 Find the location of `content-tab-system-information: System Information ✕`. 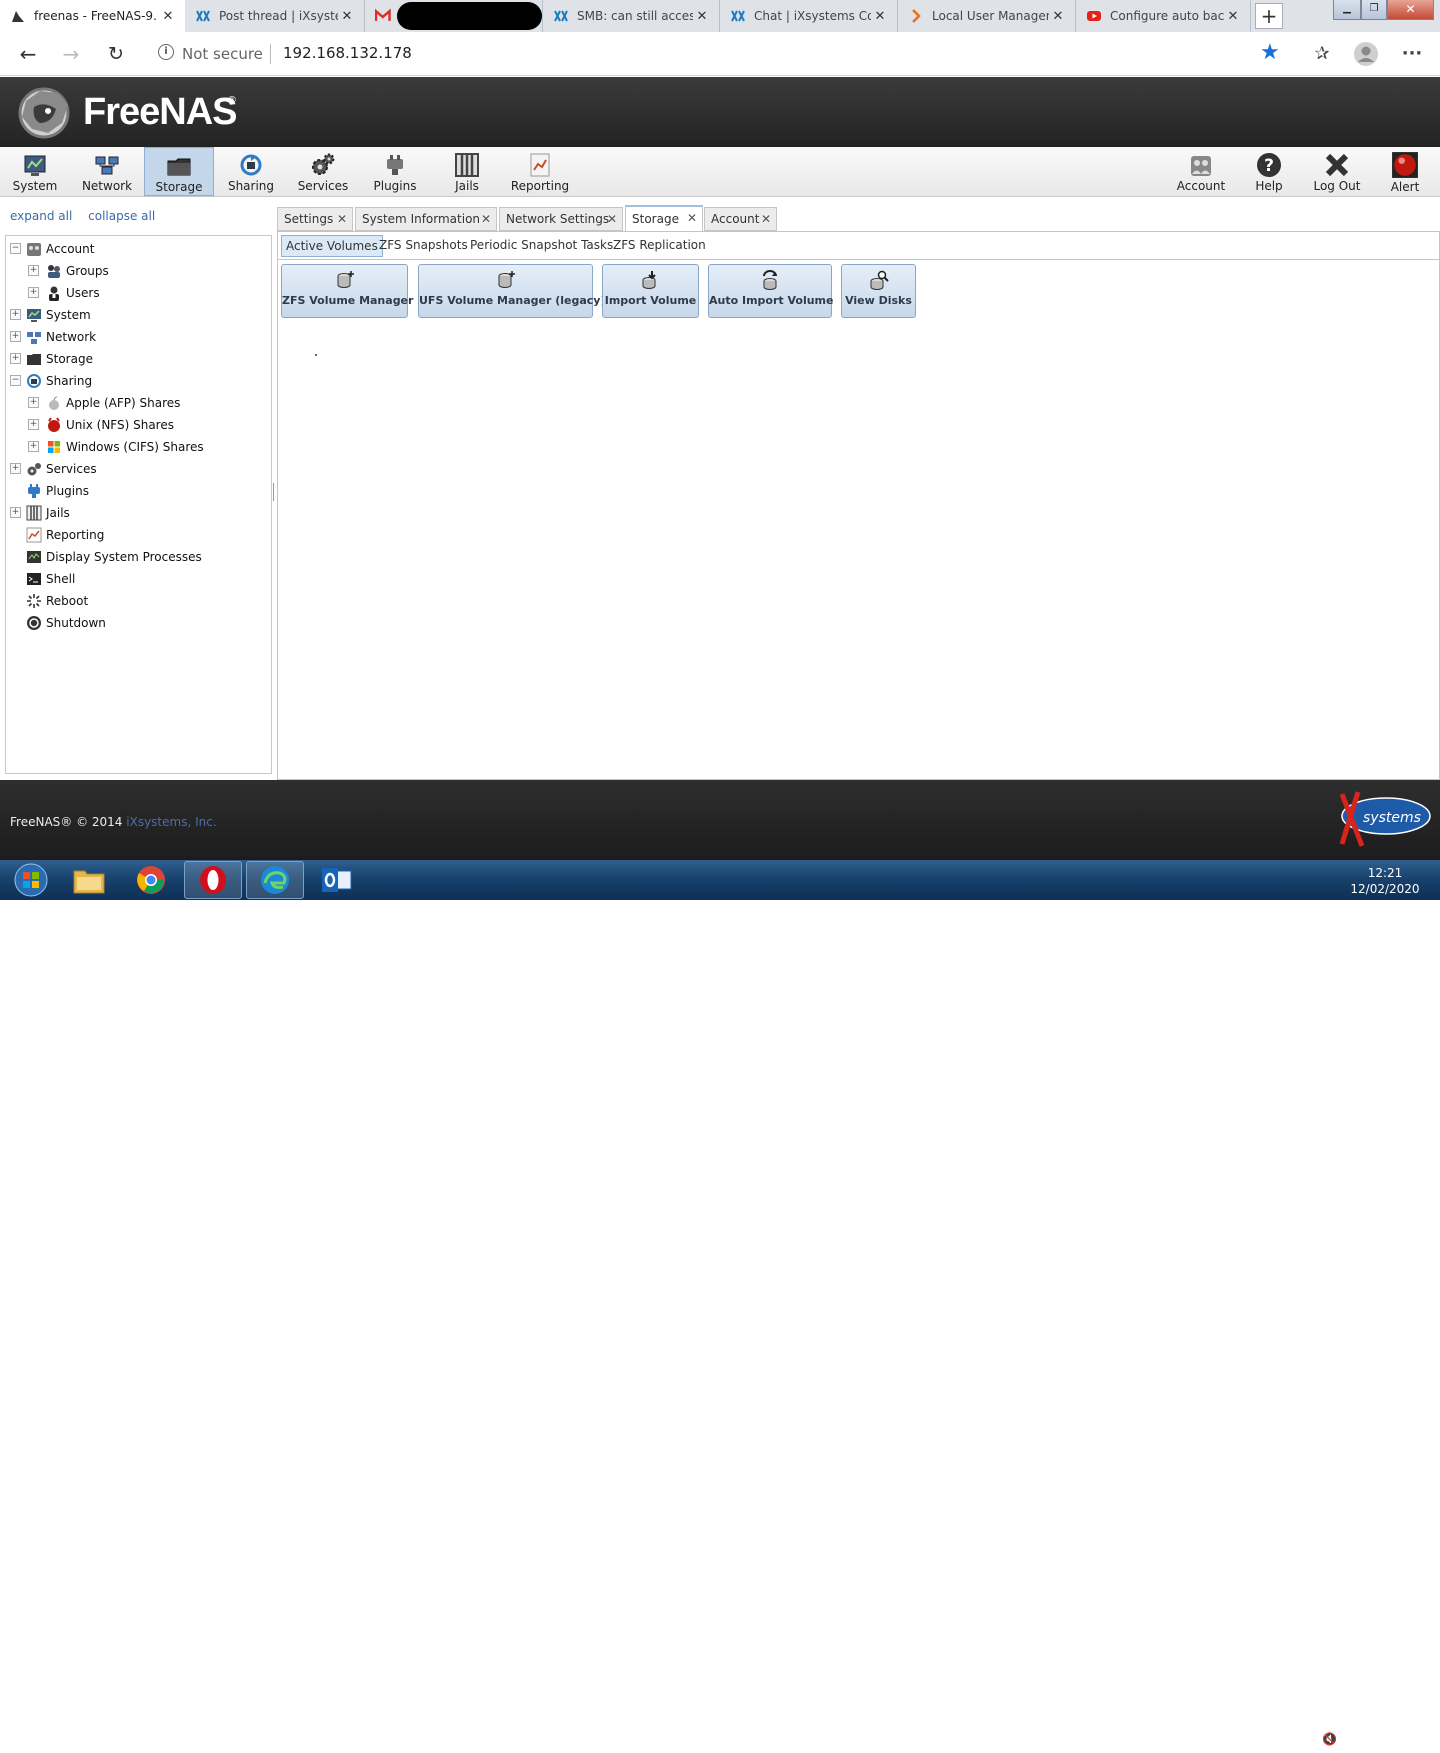

content-tab-system-information: System Information ✕ is located at coordinates (426, 219).